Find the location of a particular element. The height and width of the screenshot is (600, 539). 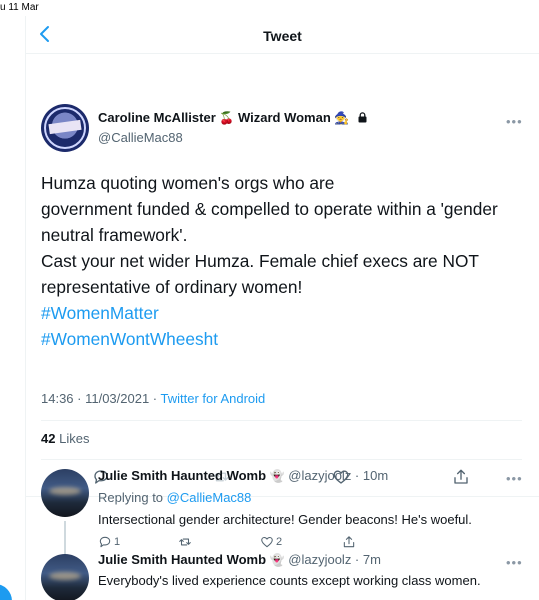

page-title: Tweet is located at coordinates (282, 36).